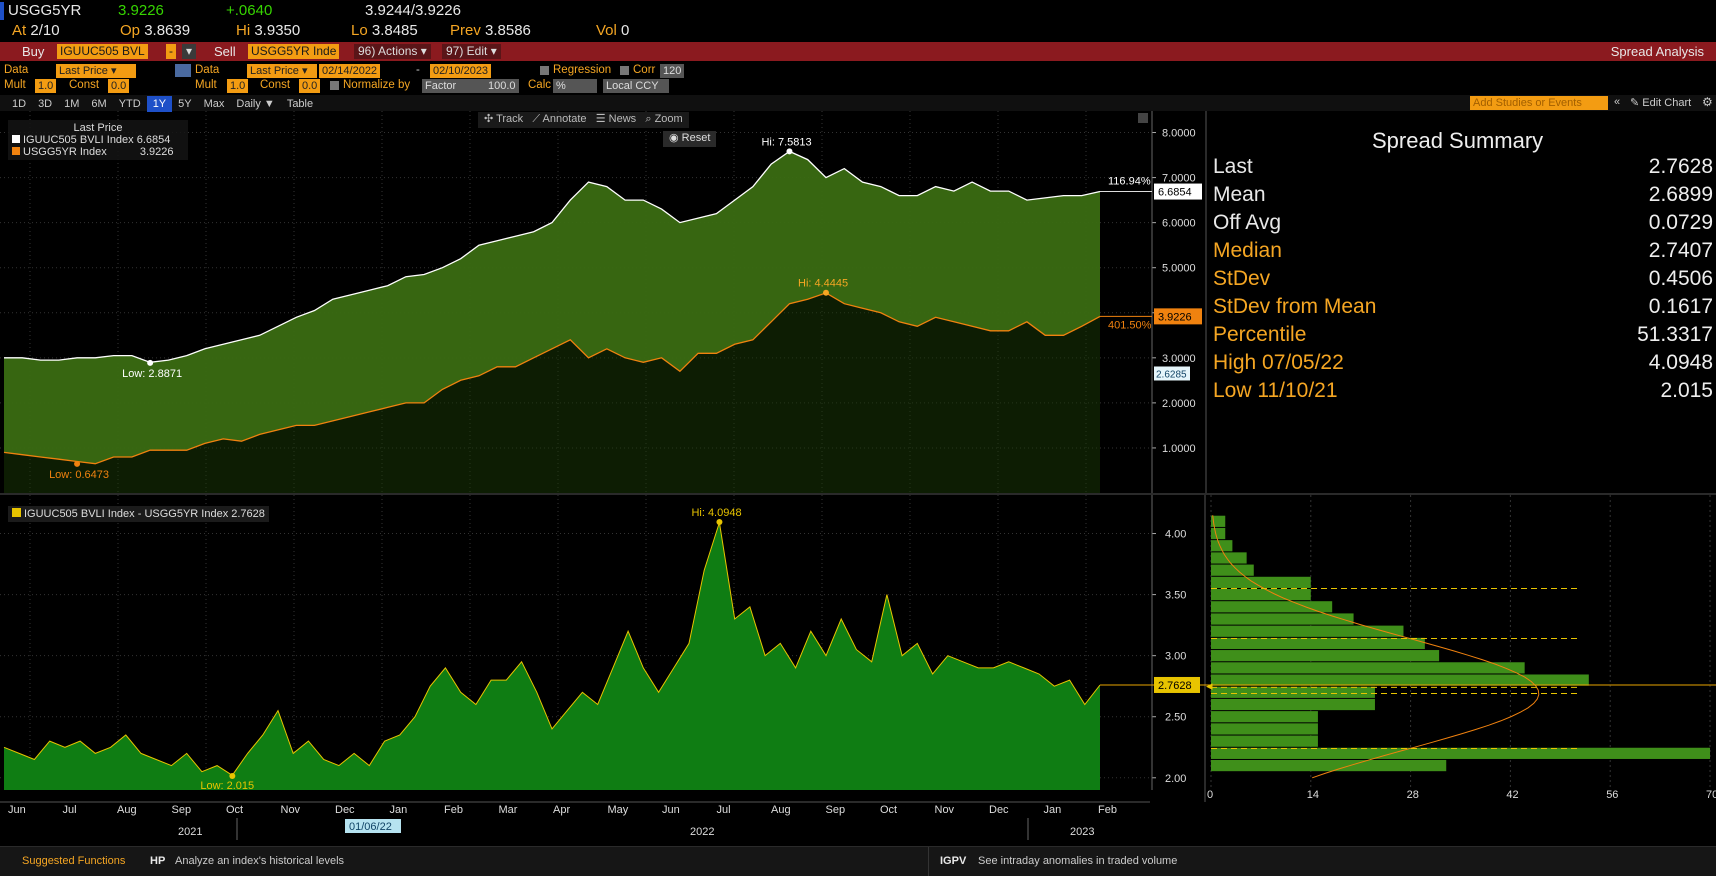  What do you see at coordinates (184, 104) in the screenshot?
I see `range-tab-6: 5Y` at bounding box center [184, 104].